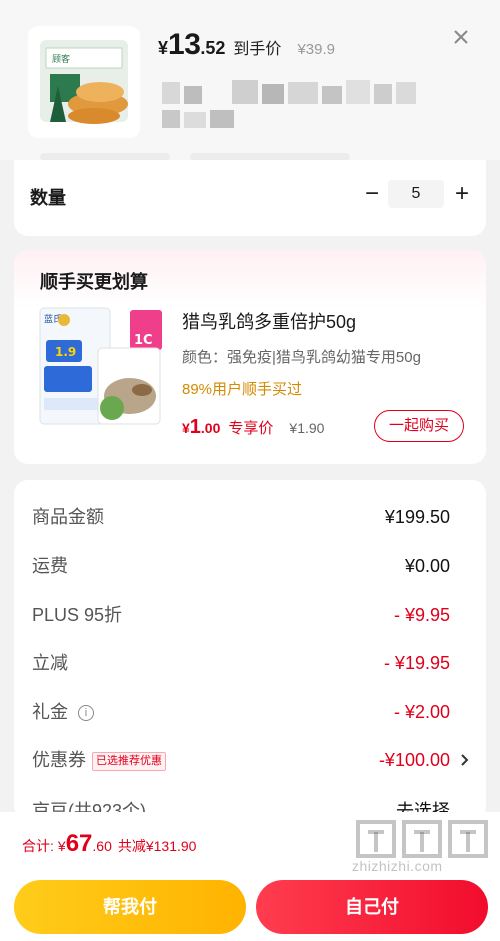 Image resolution: width=500 pixels, height=941 pixels. Describe the element at coordinates (61, 846) in the screenshot. I see `total-symbol: ¥` at that location.